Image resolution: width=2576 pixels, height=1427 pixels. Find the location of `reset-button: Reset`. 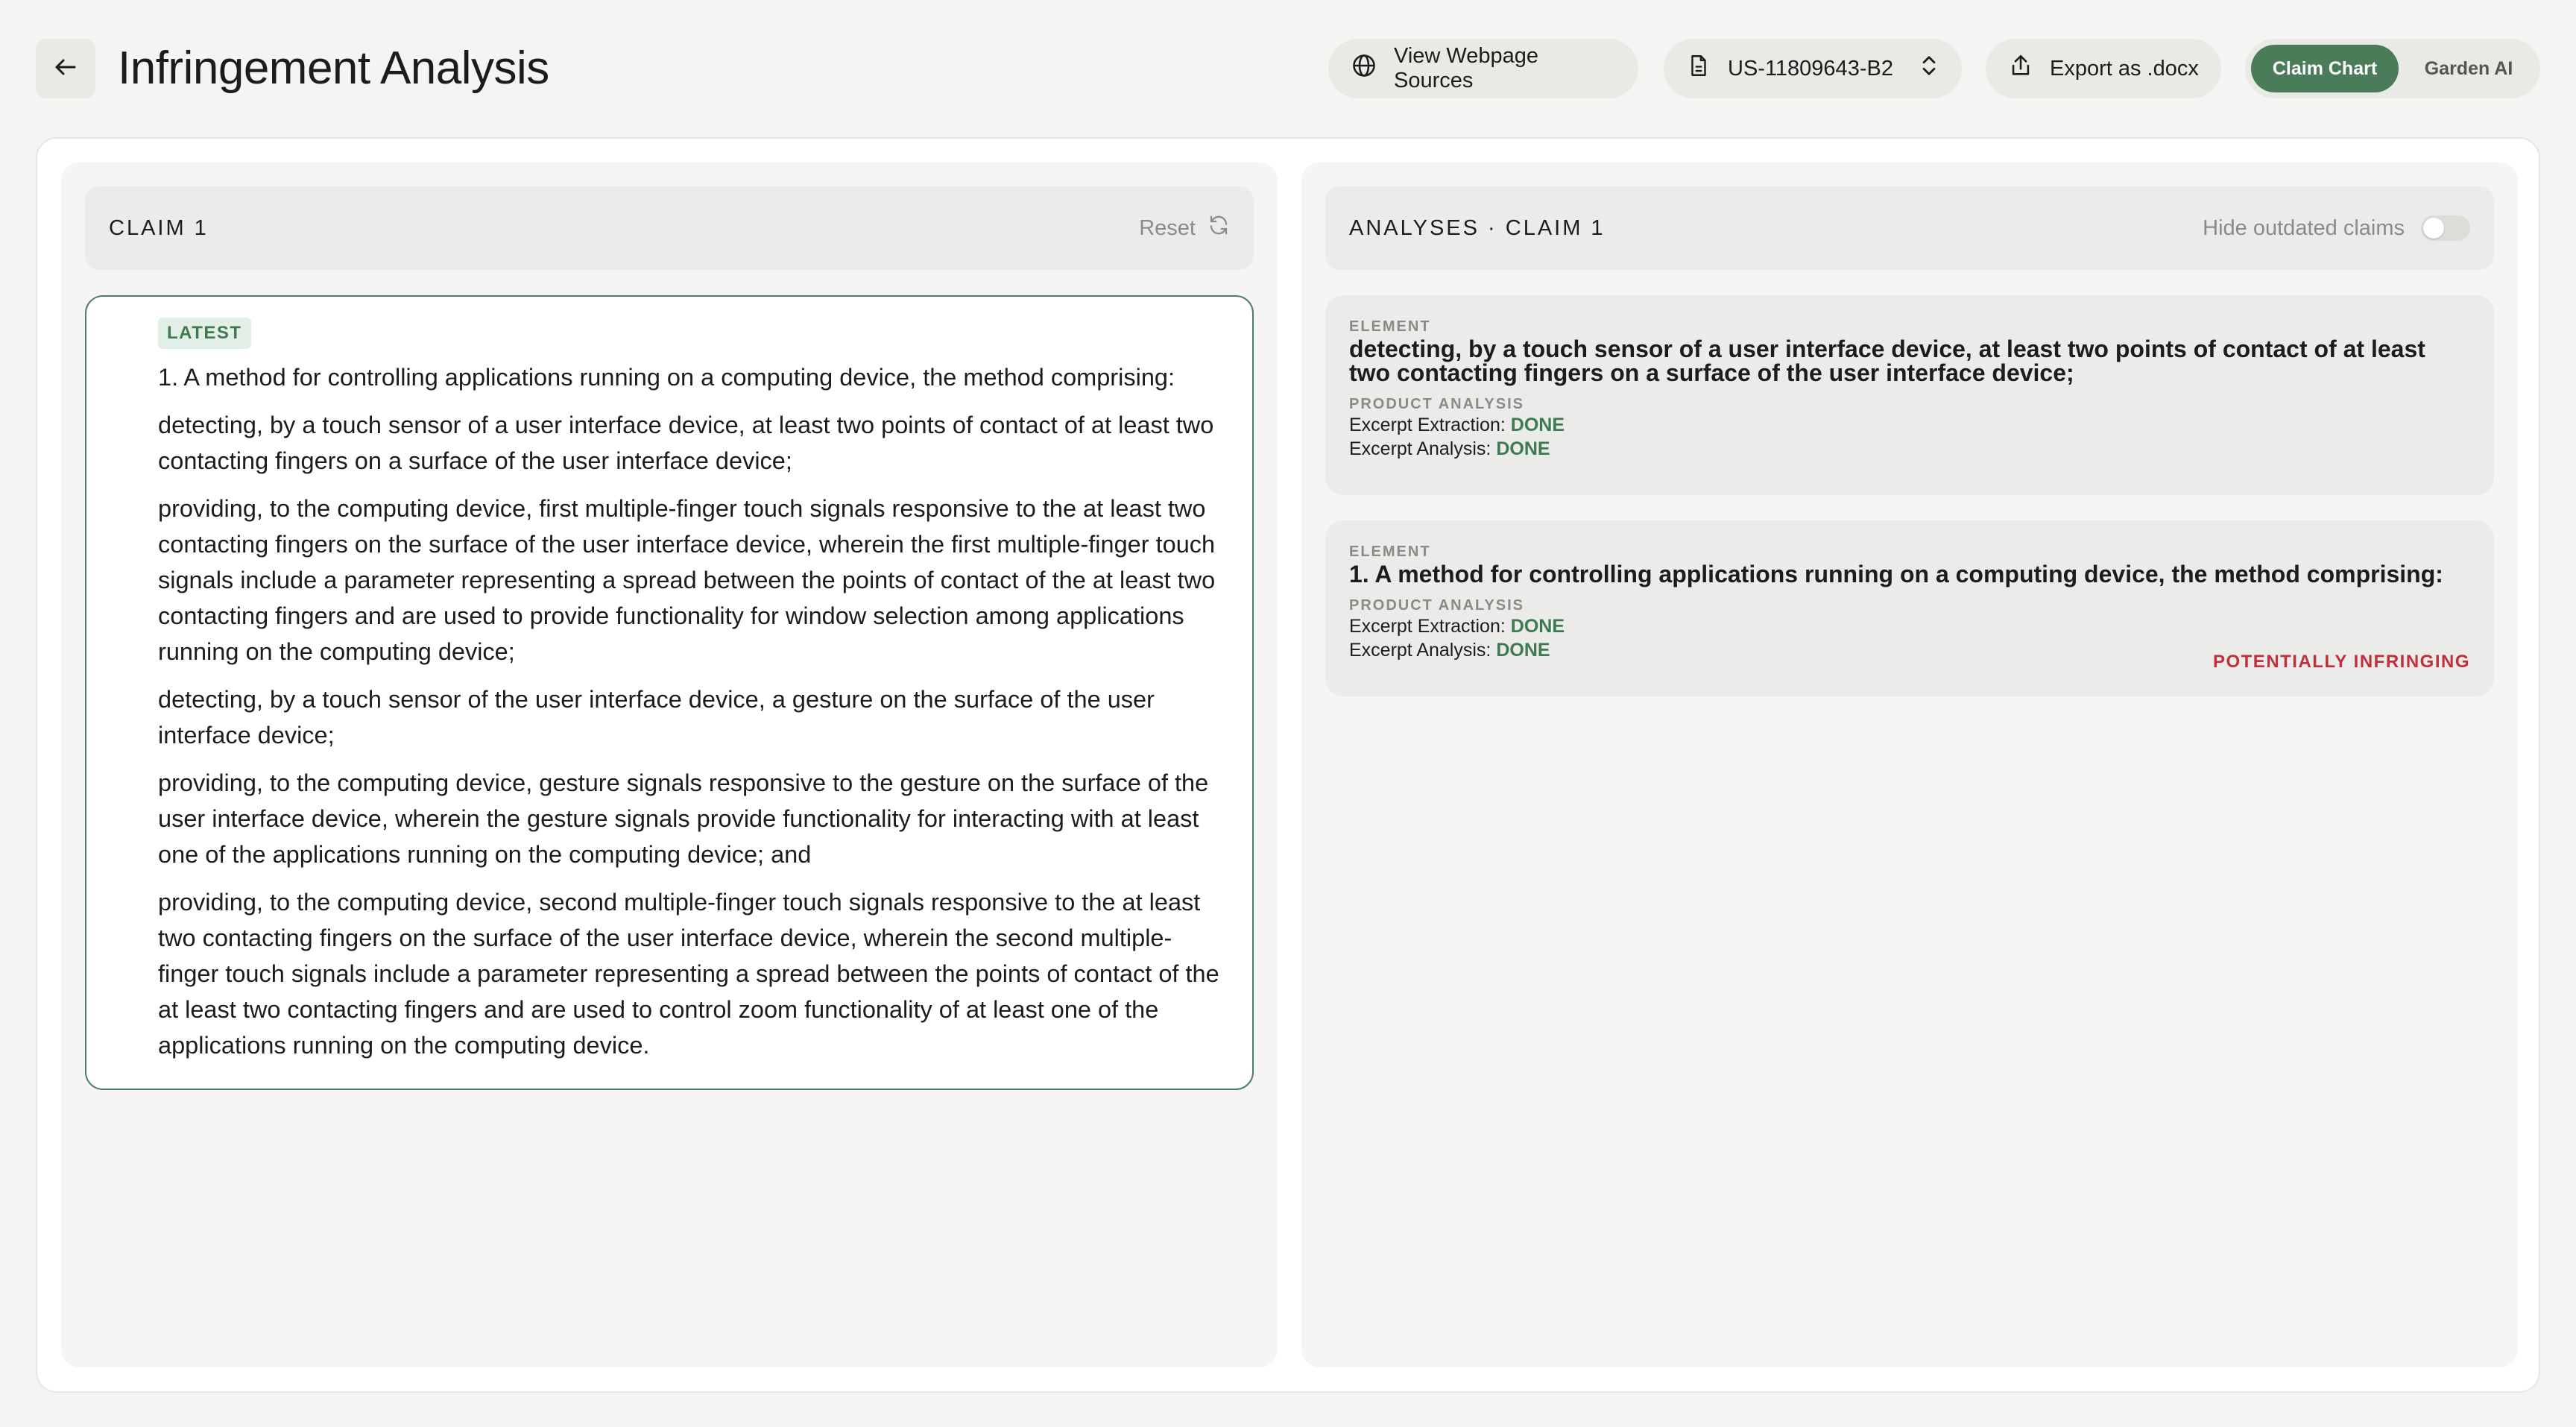

reset-button: Reset is located at coordinates (1184, 228).